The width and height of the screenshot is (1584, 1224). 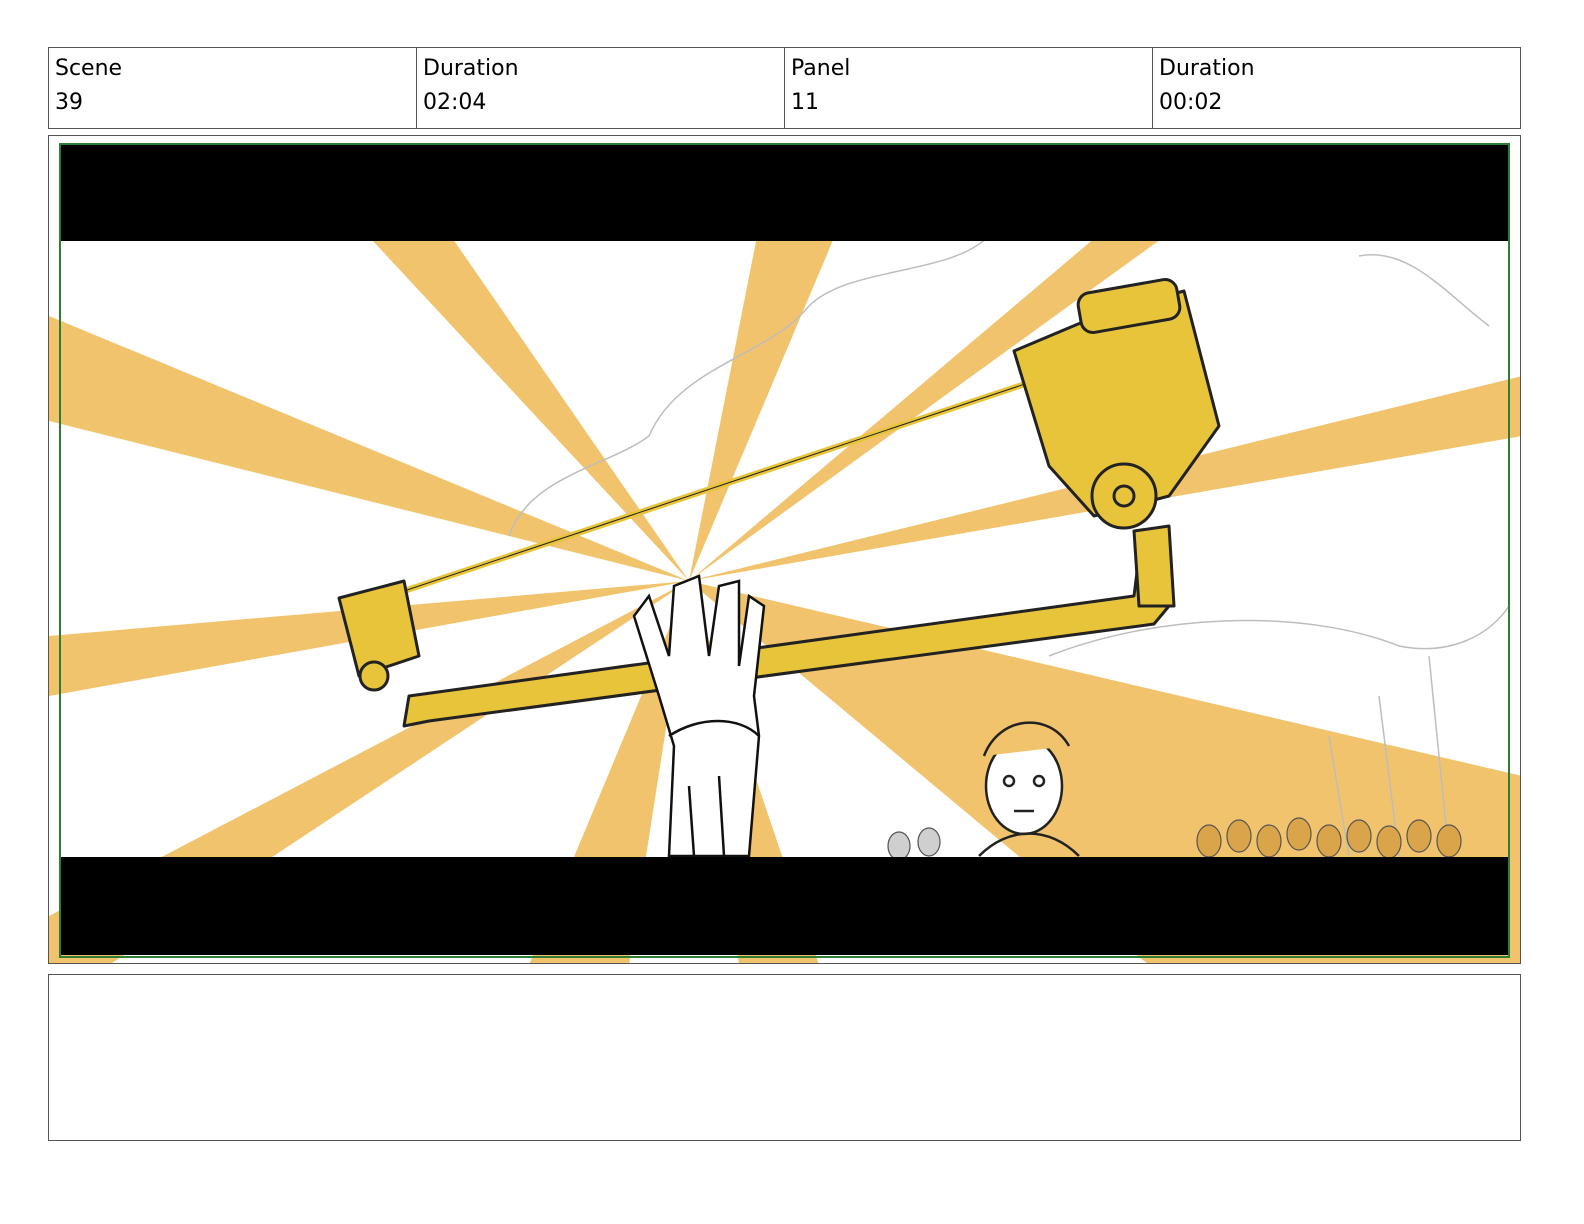 I want to click on letterbox-top, so click(x=784, y=192).